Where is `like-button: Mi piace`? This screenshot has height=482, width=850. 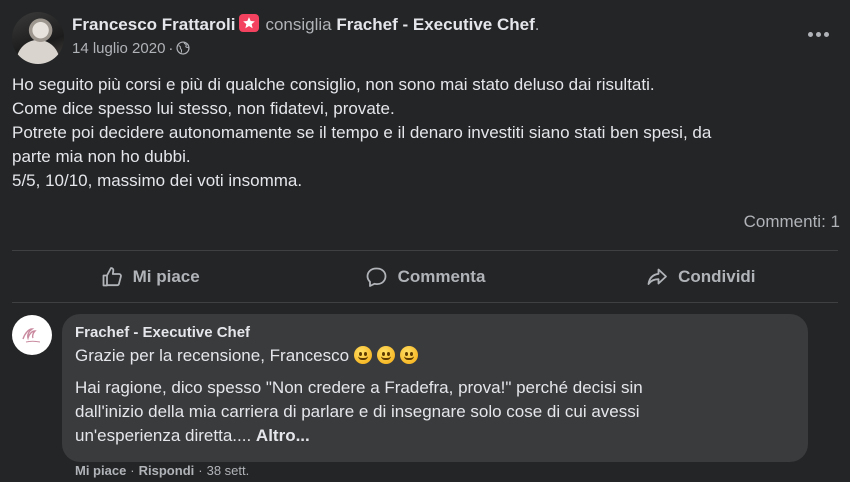 like-button: Mi piace is located at coordinates (149, 277).